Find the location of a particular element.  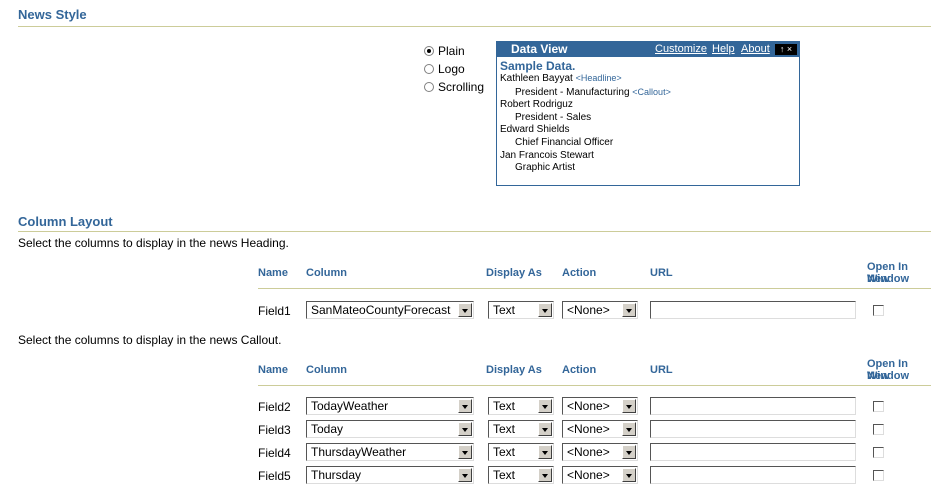

help-link: Help is located at coordinates (723, 49).